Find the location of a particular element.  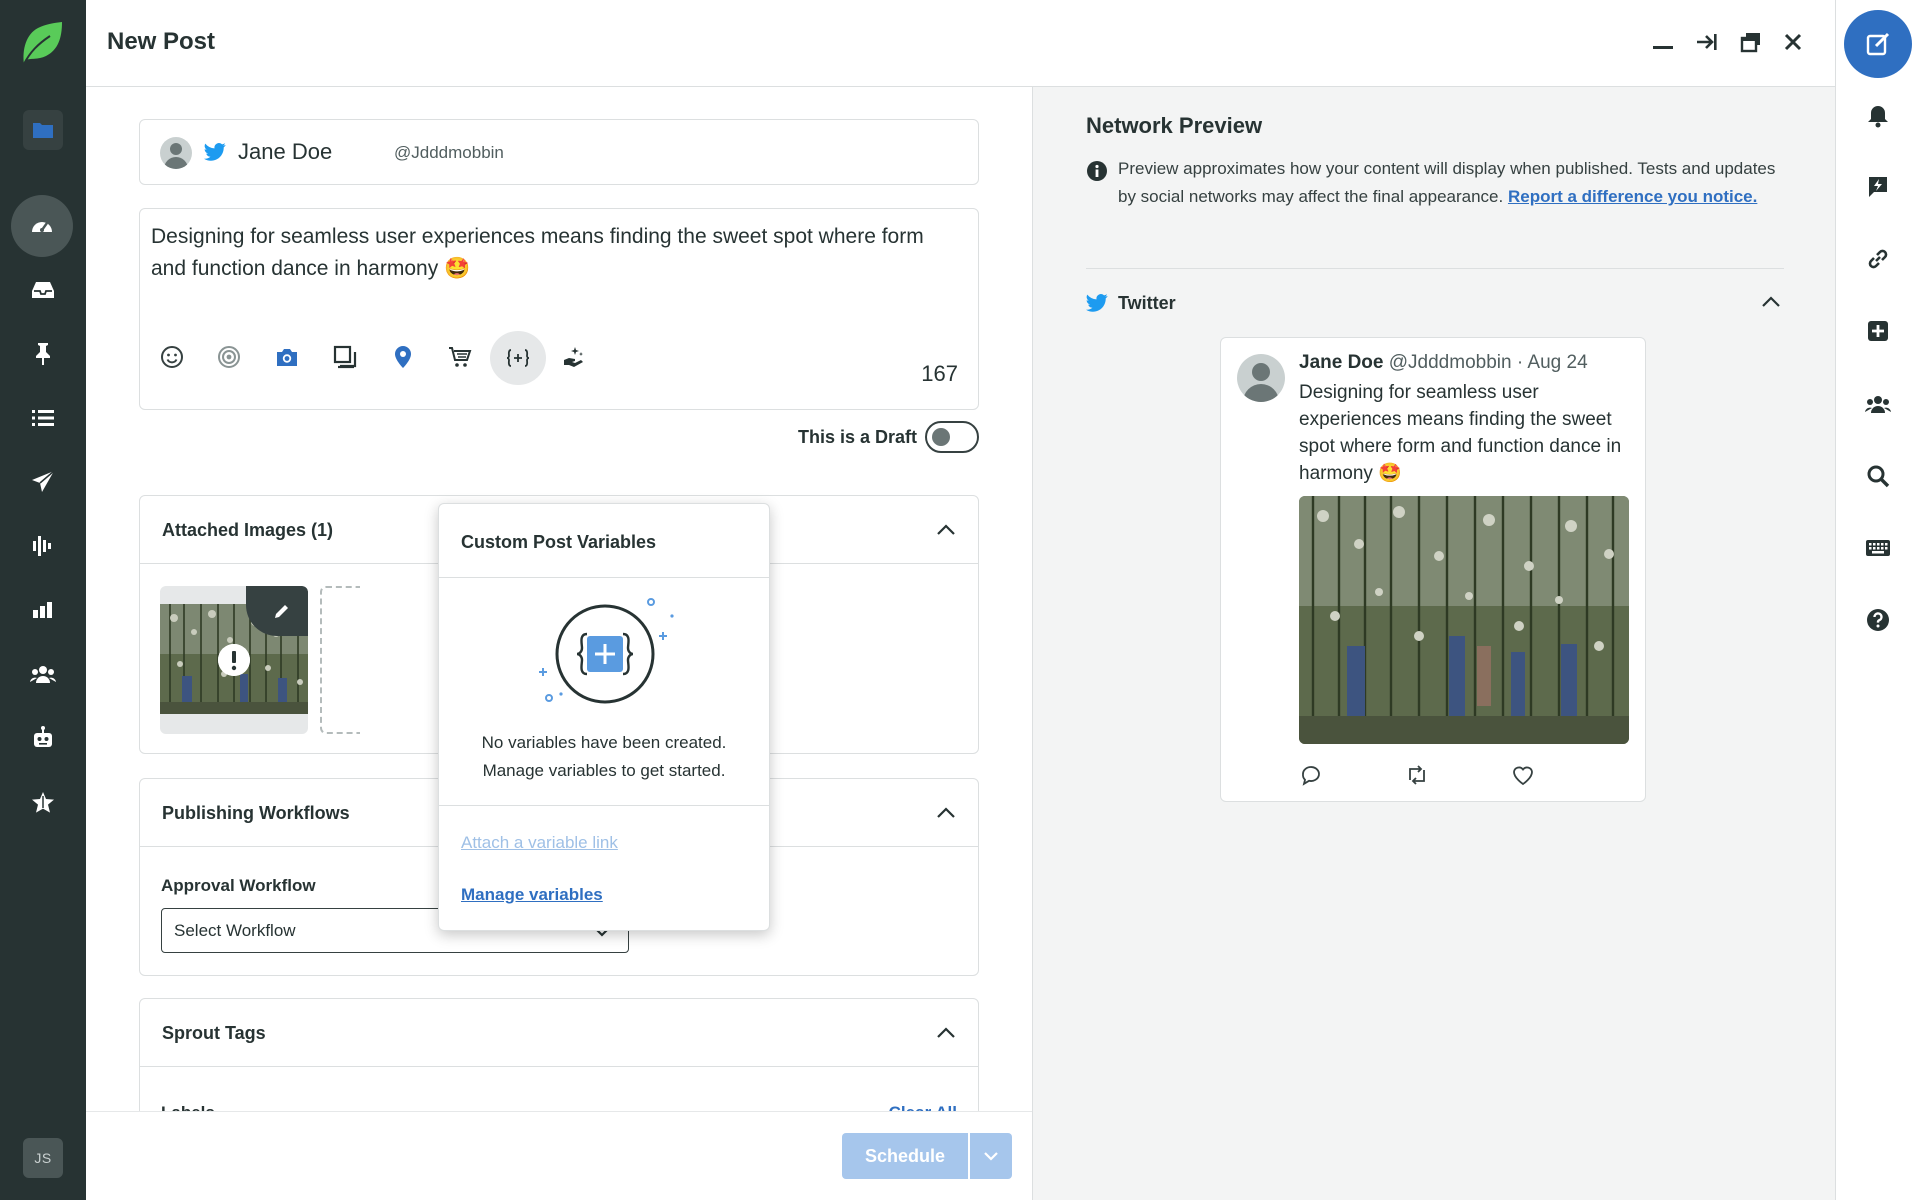

ai-assist-hand-icon is located at coordinates (574, 357).